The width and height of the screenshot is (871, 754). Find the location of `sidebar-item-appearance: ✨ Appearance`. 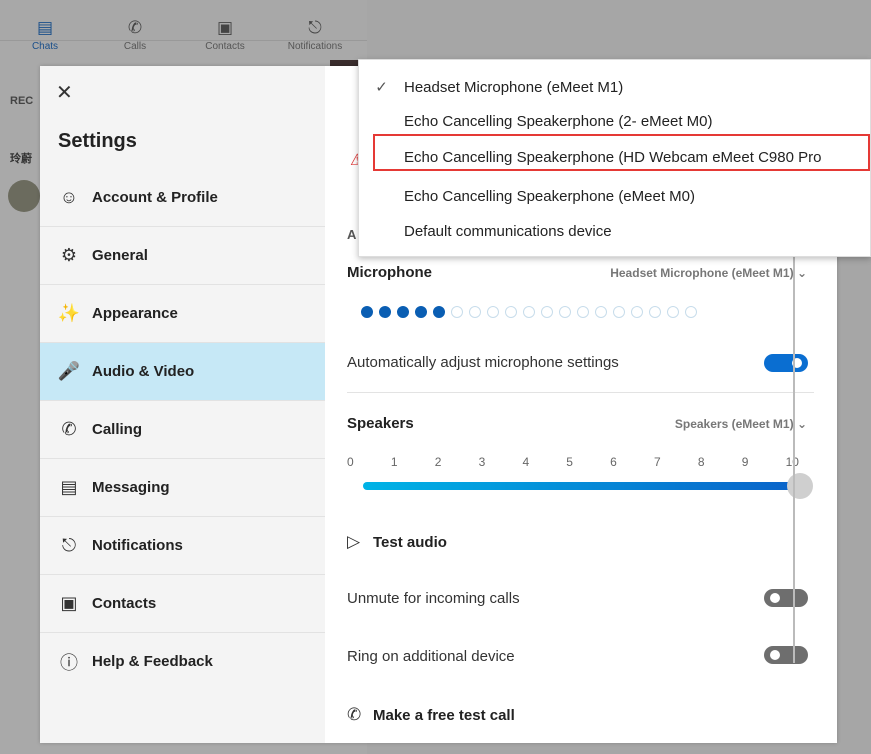

sidebar-item-appearance: ✨ Appearance is located at coordinates (182, 314).